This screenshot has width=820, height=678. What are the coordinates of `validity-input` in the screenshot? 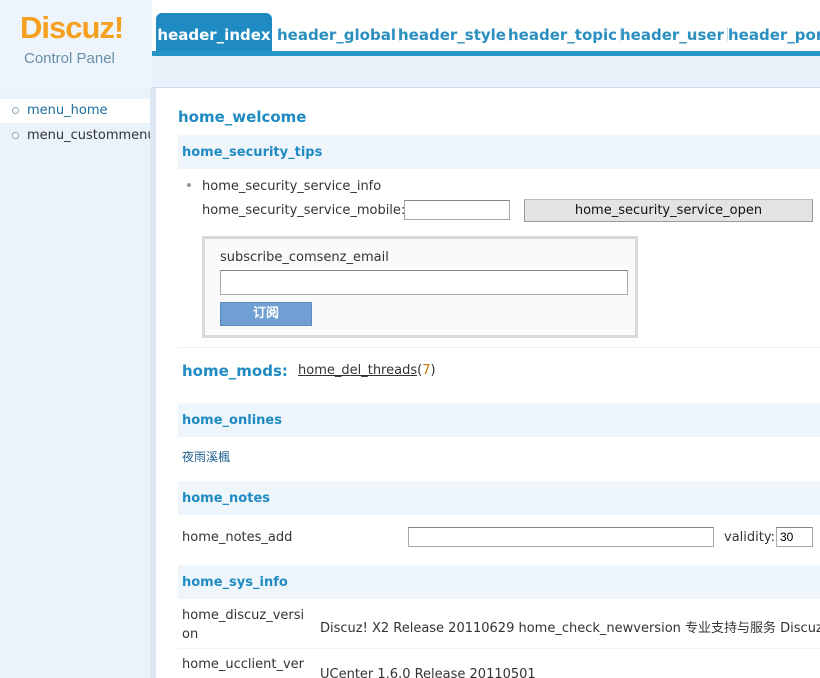 It's located at (794, 537).